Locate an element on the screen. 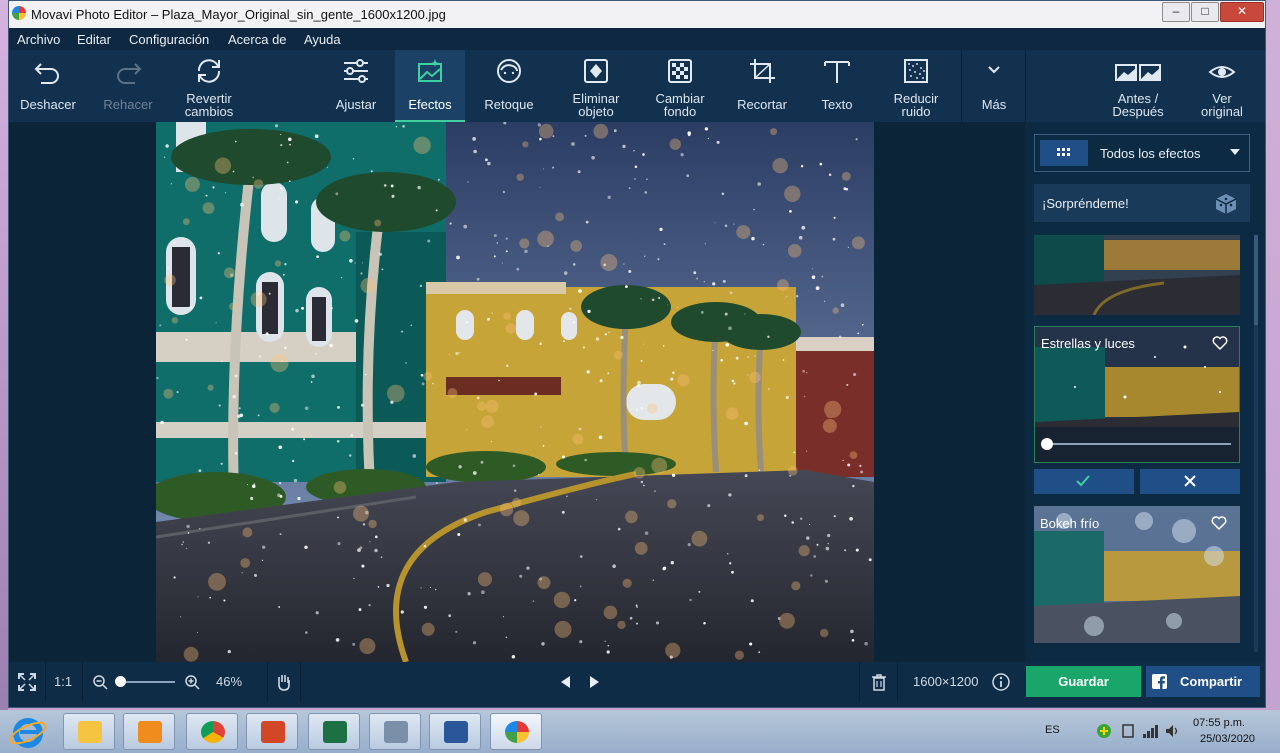 The width and height of the screenshot is (1280, 753). taskbar-media-player is located at coordinates (149, 731).